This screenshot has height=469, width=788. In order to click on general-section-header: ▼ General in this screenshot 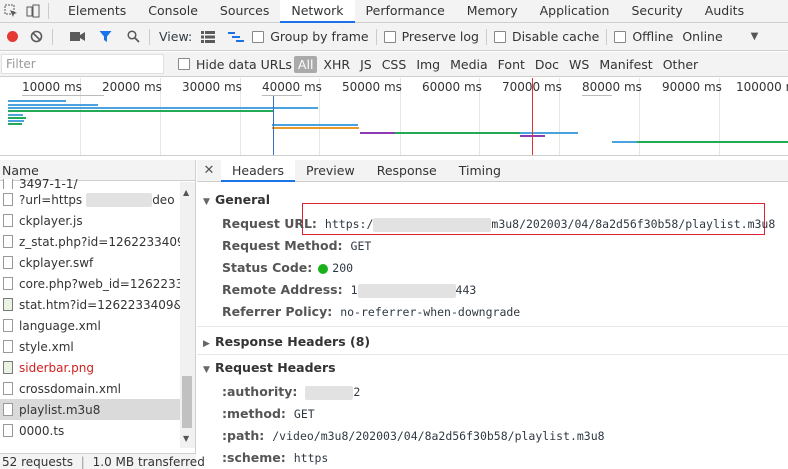, I will do `click(236, 199)`.